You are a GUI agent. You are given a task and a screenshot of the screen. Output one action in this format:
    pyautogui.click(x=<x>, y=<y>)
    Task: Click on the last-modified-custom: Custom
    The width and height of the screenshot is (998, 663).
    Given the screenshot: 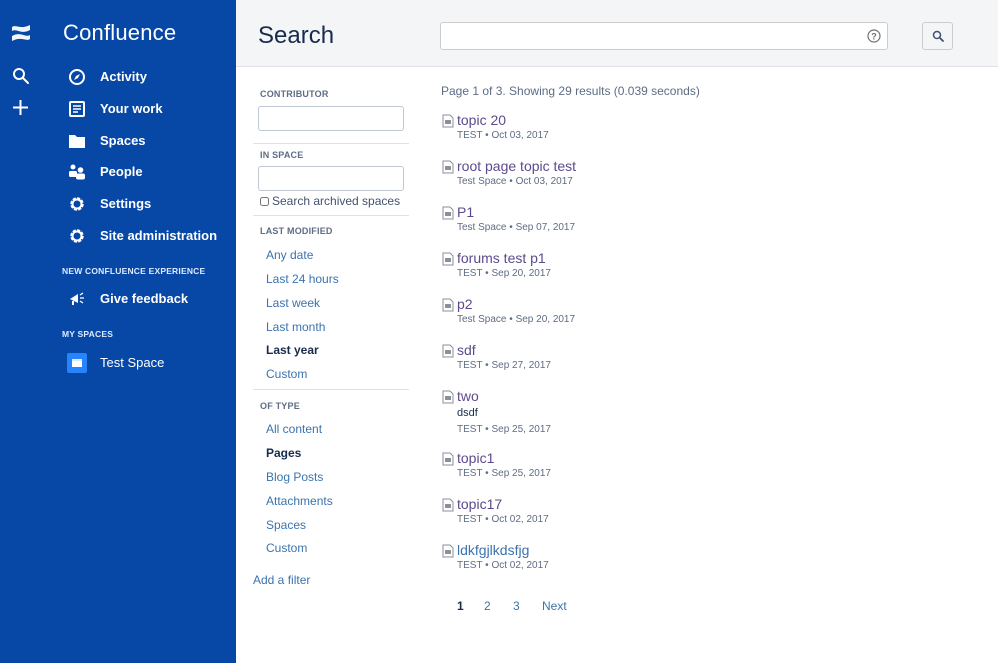 What is the action you would take?
    pyautogui.click(x=286, y=374)
    